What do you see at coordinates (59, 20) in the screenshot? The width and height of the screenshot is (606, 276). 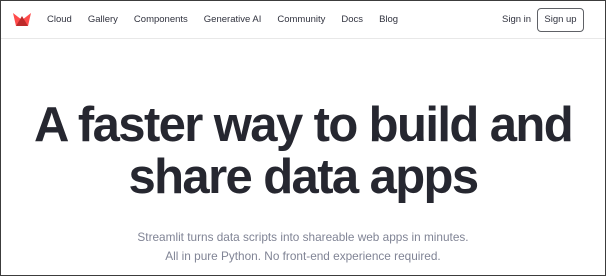 I see `nav-link-cloud: Cloud` at bounding box center [59, 20].